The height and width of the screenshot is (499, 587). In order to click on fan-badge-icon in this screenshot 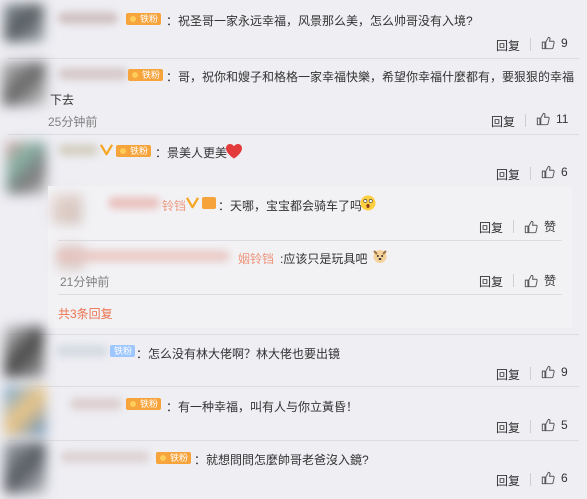, I will do `click(209, 203)`.